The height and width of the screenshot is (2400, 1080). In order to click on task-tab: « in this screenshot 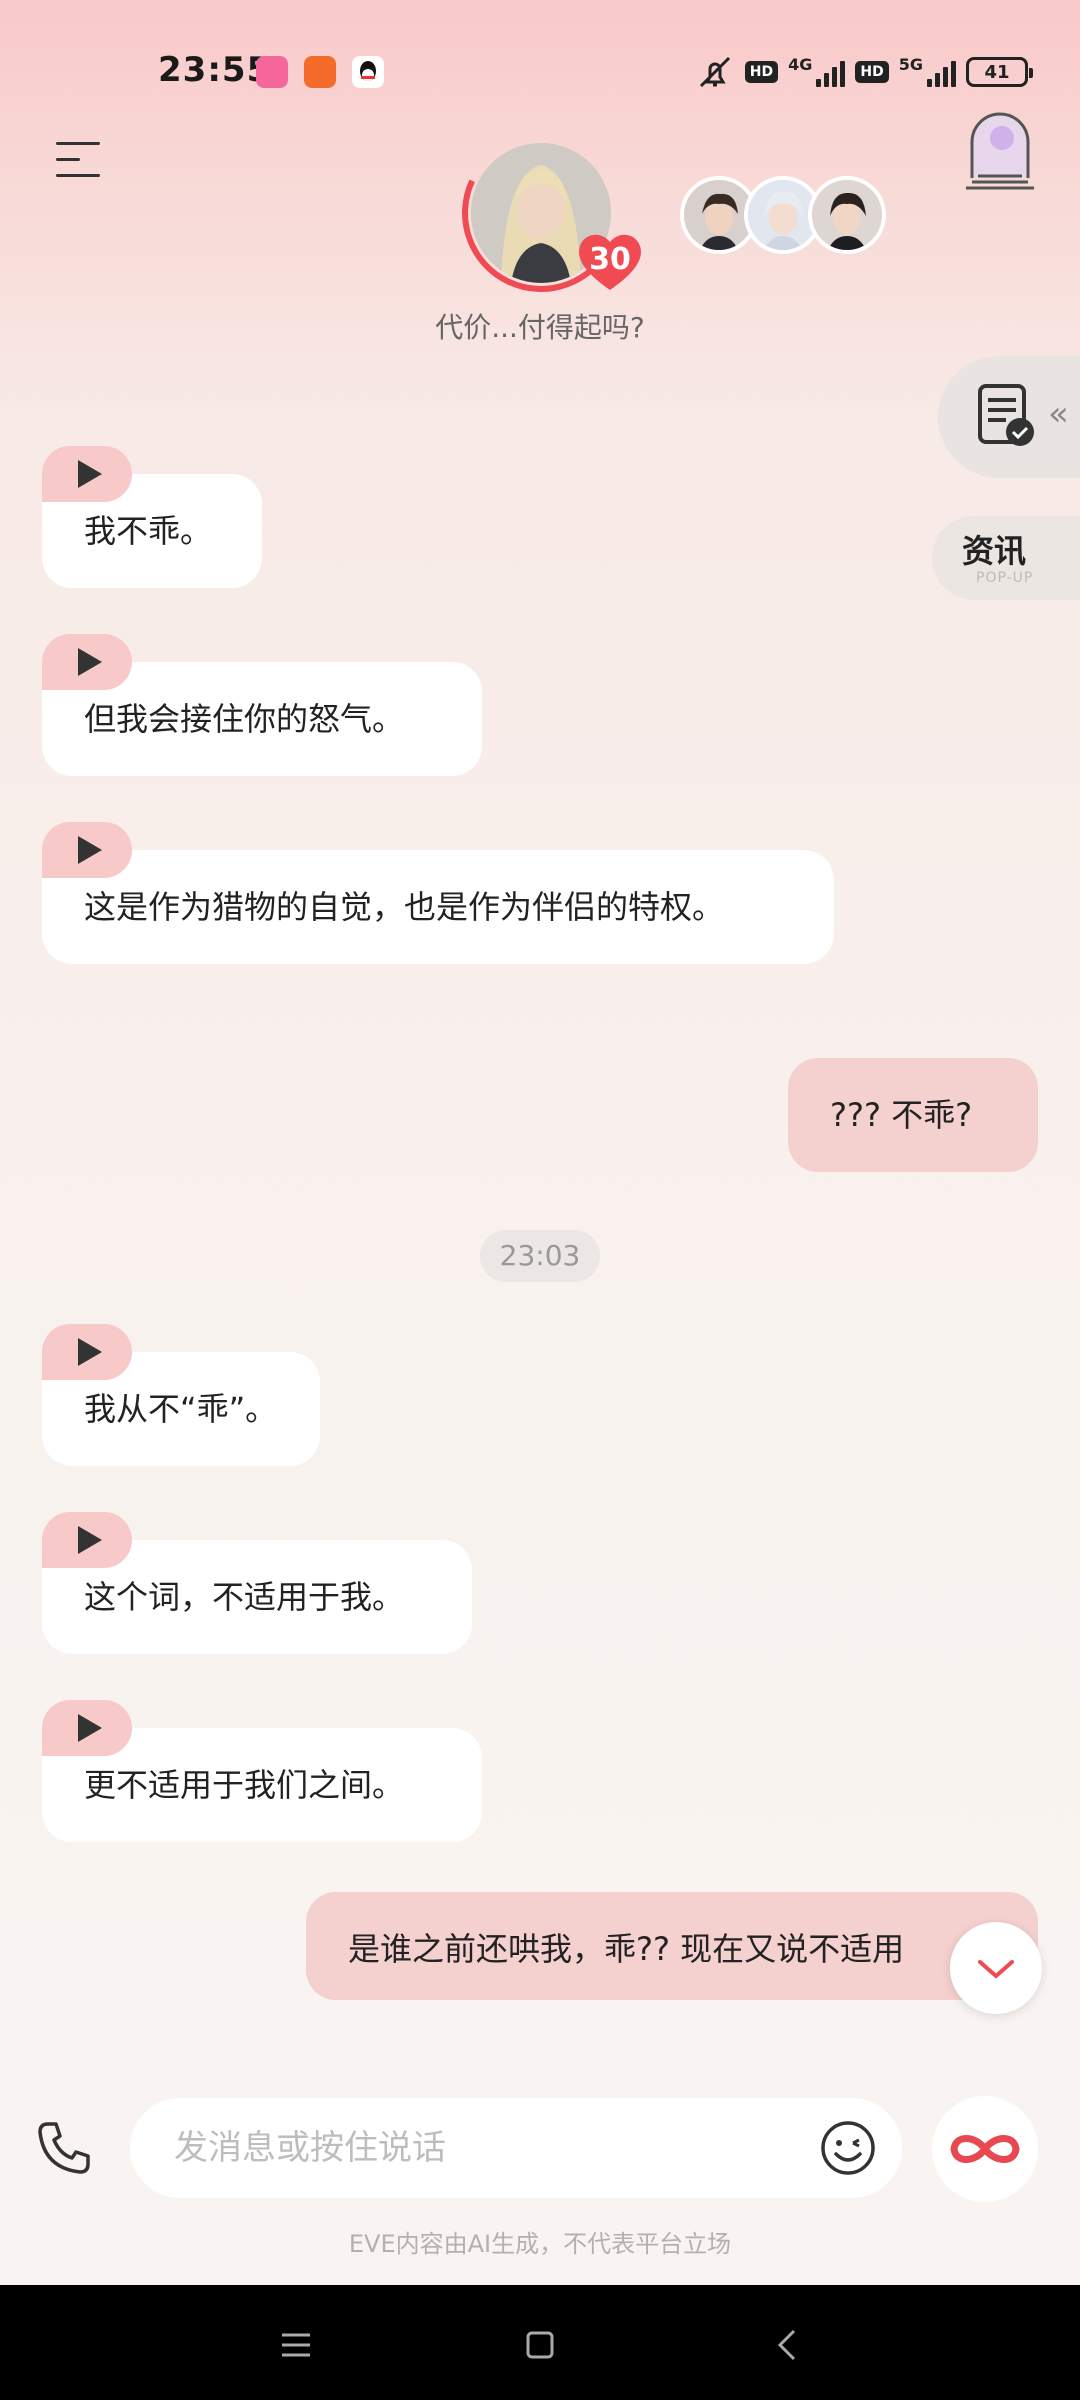, I will do `click(1009, 417)`.